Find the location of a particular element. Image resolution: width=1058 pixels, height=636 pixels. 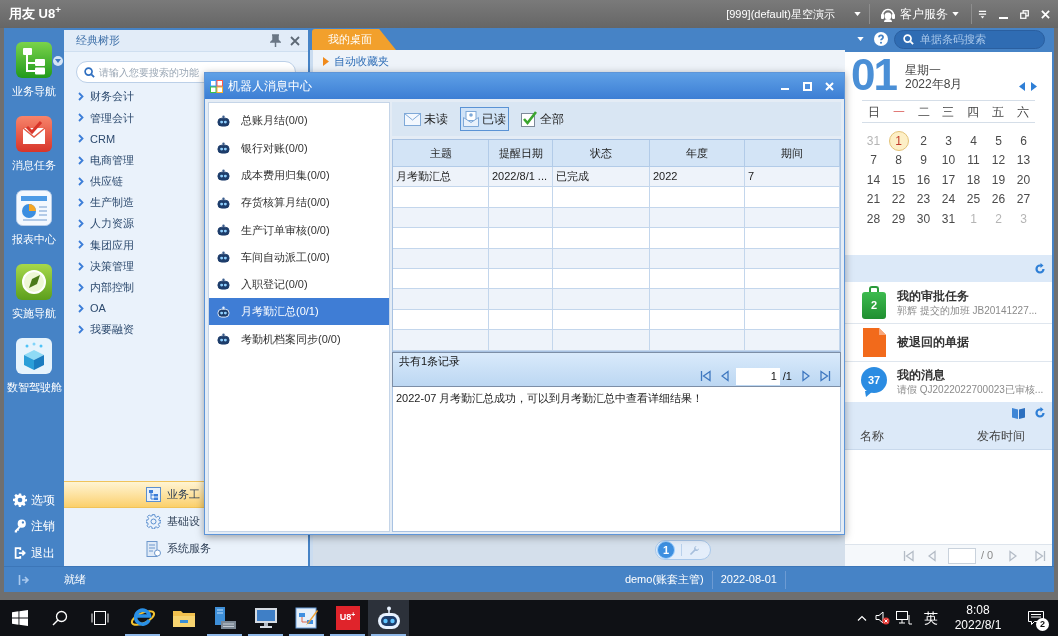

module-menu-item: 系统服务 is located at coordinates (186, 548).